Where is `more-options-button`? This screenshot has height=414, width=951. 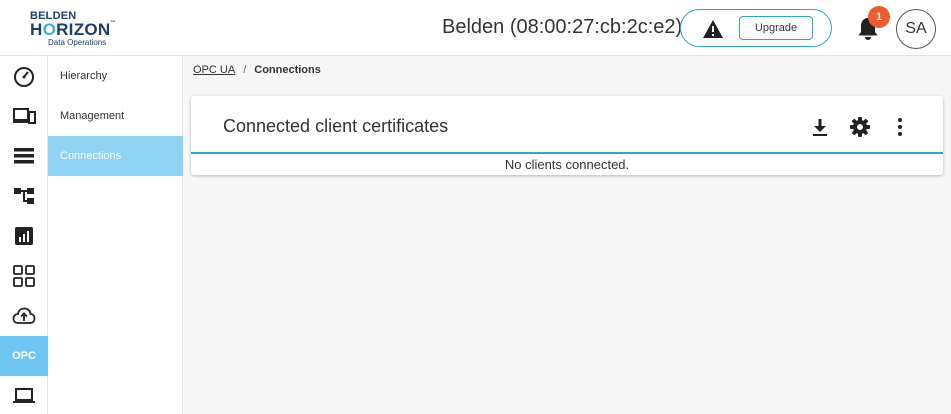 more-options-button is located at coordinates (900, 127).